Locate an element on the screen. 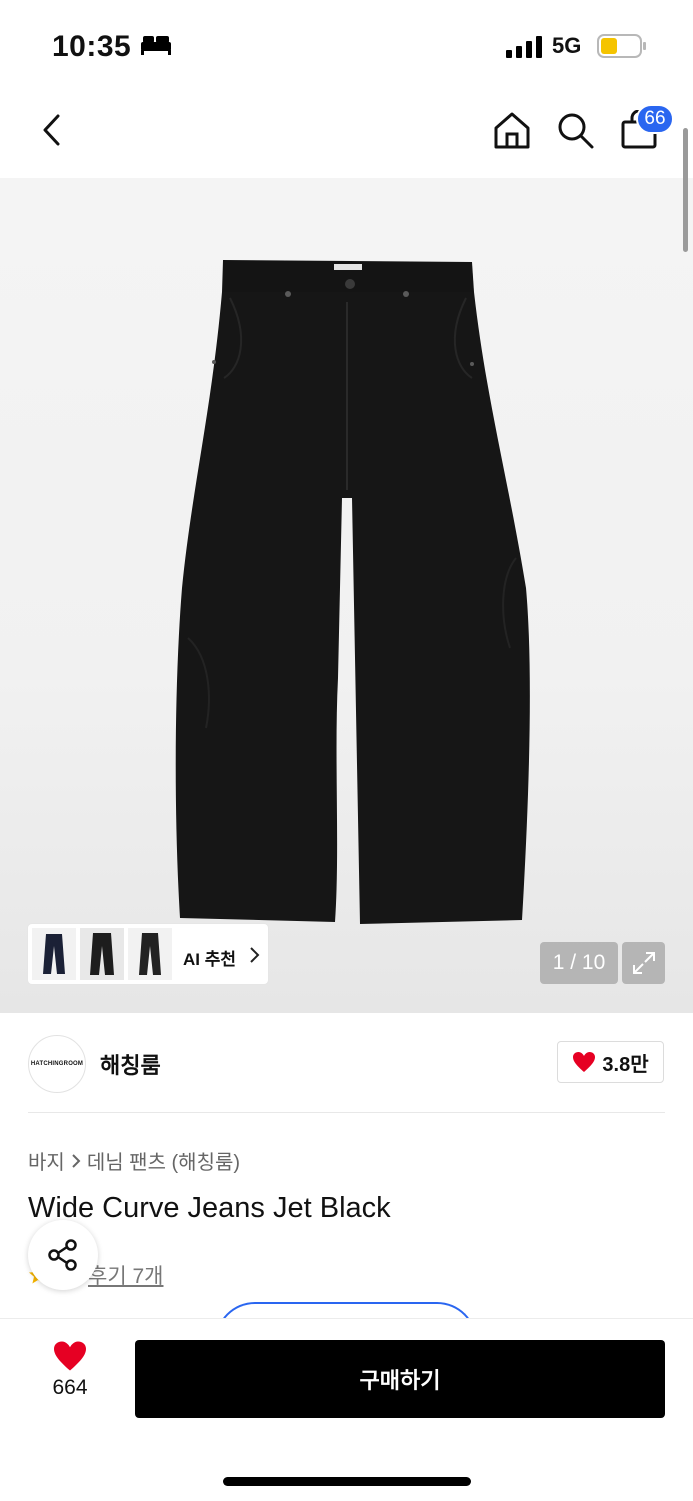  status-time: 10:35 is located at coordinates (92, 46).